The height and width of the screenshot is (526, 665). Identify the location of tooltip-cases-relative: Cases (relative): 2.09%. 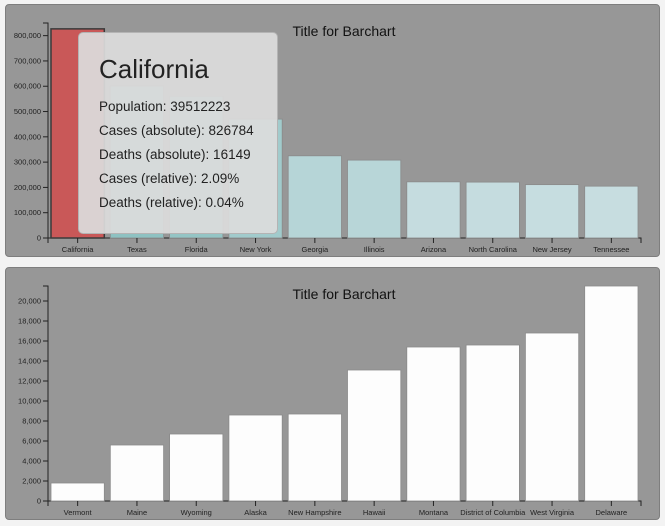
(169, 178).